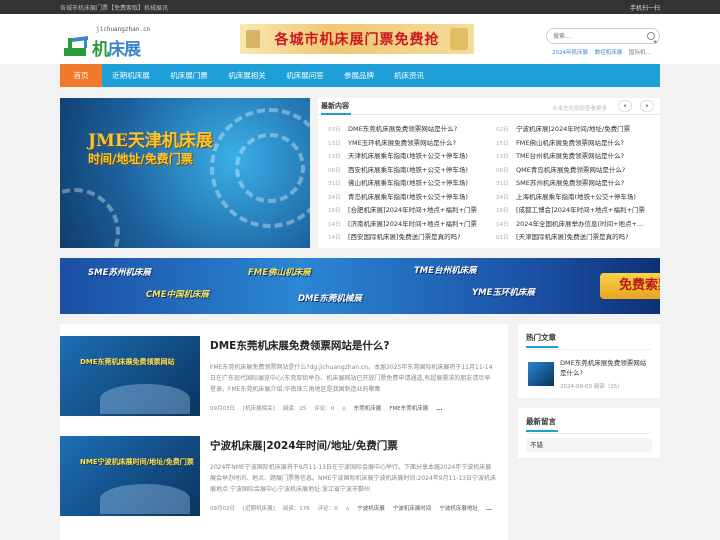 Image resolution: width=720 pixels, height=540 pixels. I want to click on banner-ticket-icon, so click(253, 39).